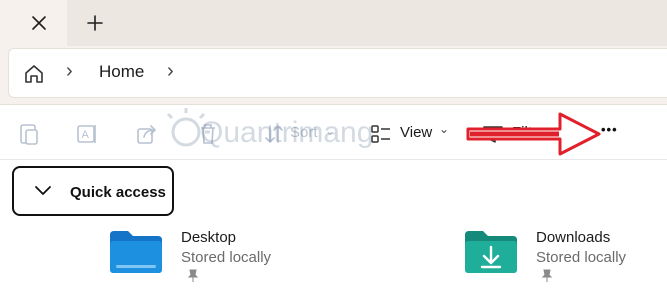 This screenshot has height=288, width=667. What do you see at coordinates (118, 192) in the screenshot?
I see `quick-access-label: Quick access` at bounding box center [118, 192].